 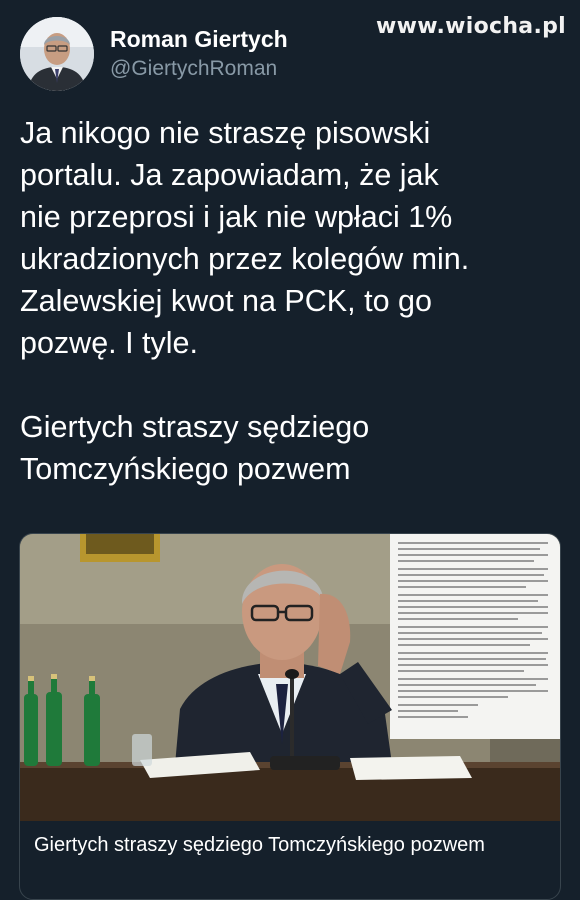 What do you see at coordinates (471, 26) in the screenshot?
I see `site-watermark: www.wiocha.pl` at bounding box center [471, 26].